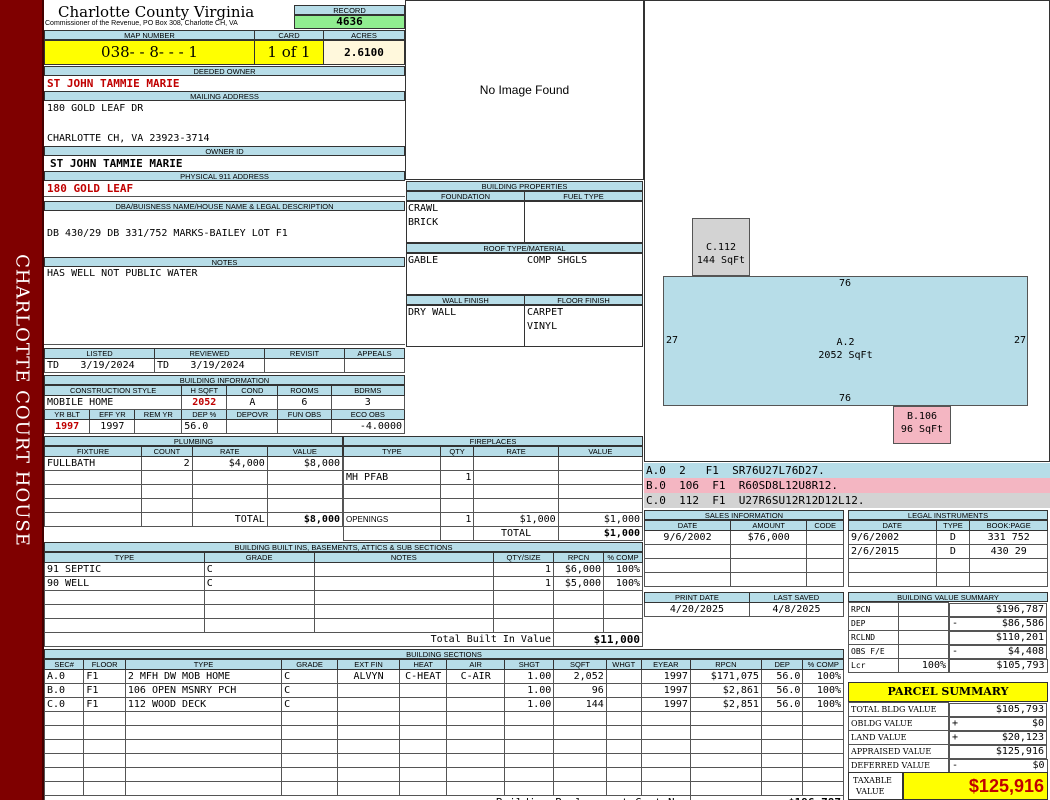  Describe the element at coordinates (203, 690) in the screenshot. I see `sections-cell: 106 OPEN MSNRY PCH` at that location.